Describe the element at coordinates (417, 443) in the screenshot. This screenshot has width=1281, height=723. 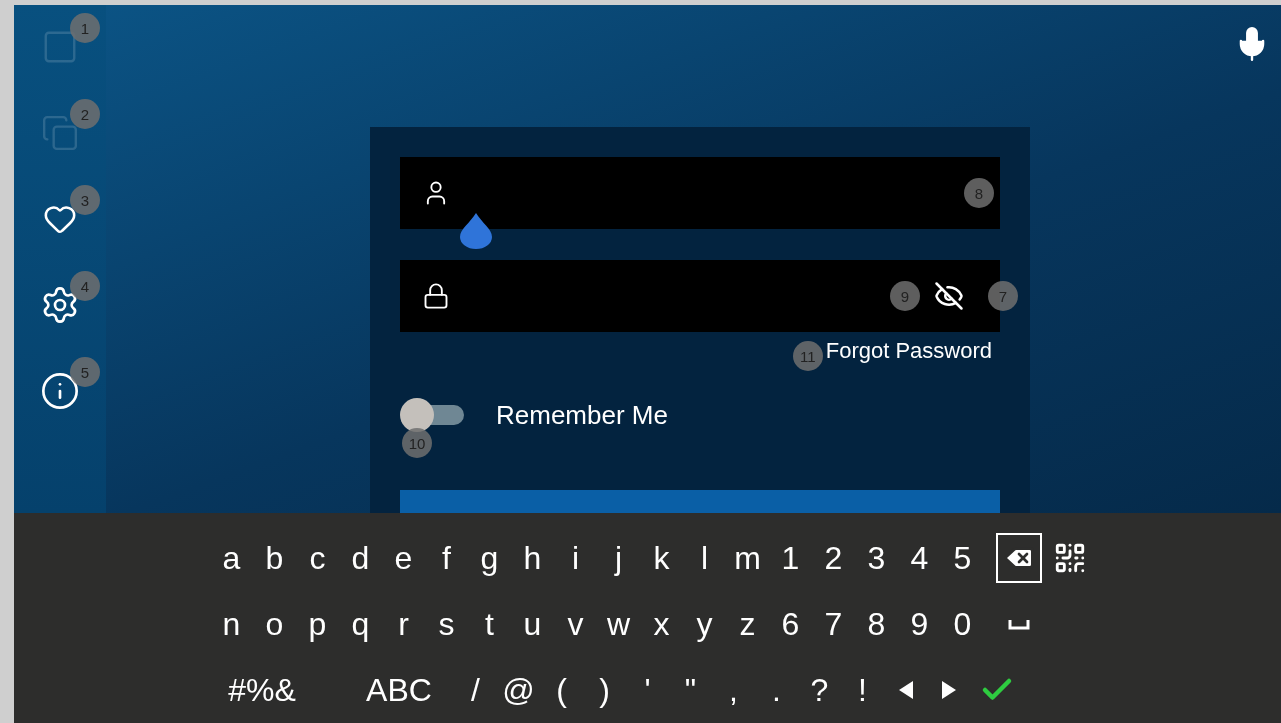
I see `annotation-marker: 10` at that location.